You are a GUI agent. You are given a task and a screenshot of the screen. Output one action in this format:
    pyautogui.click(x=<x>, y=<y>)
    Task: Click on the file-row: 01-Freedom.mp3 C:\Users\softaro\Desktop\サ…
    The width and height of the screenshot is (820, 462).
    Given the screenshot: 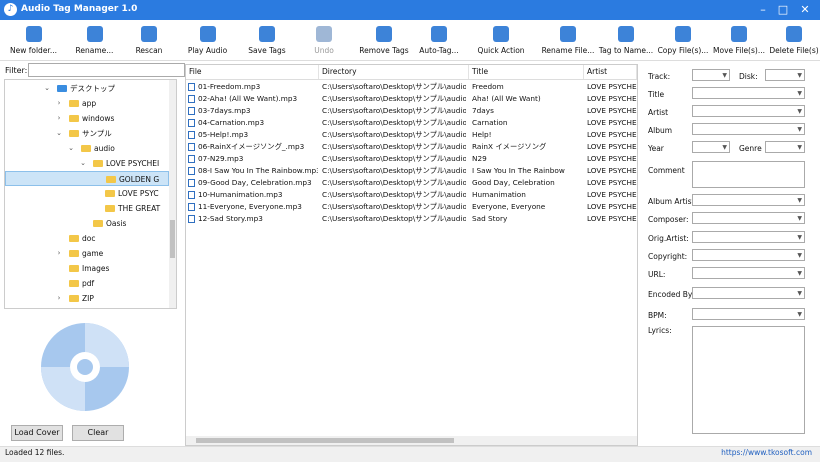 What is the action you would take?
    pyautogui.click(x=411, y=87)
    